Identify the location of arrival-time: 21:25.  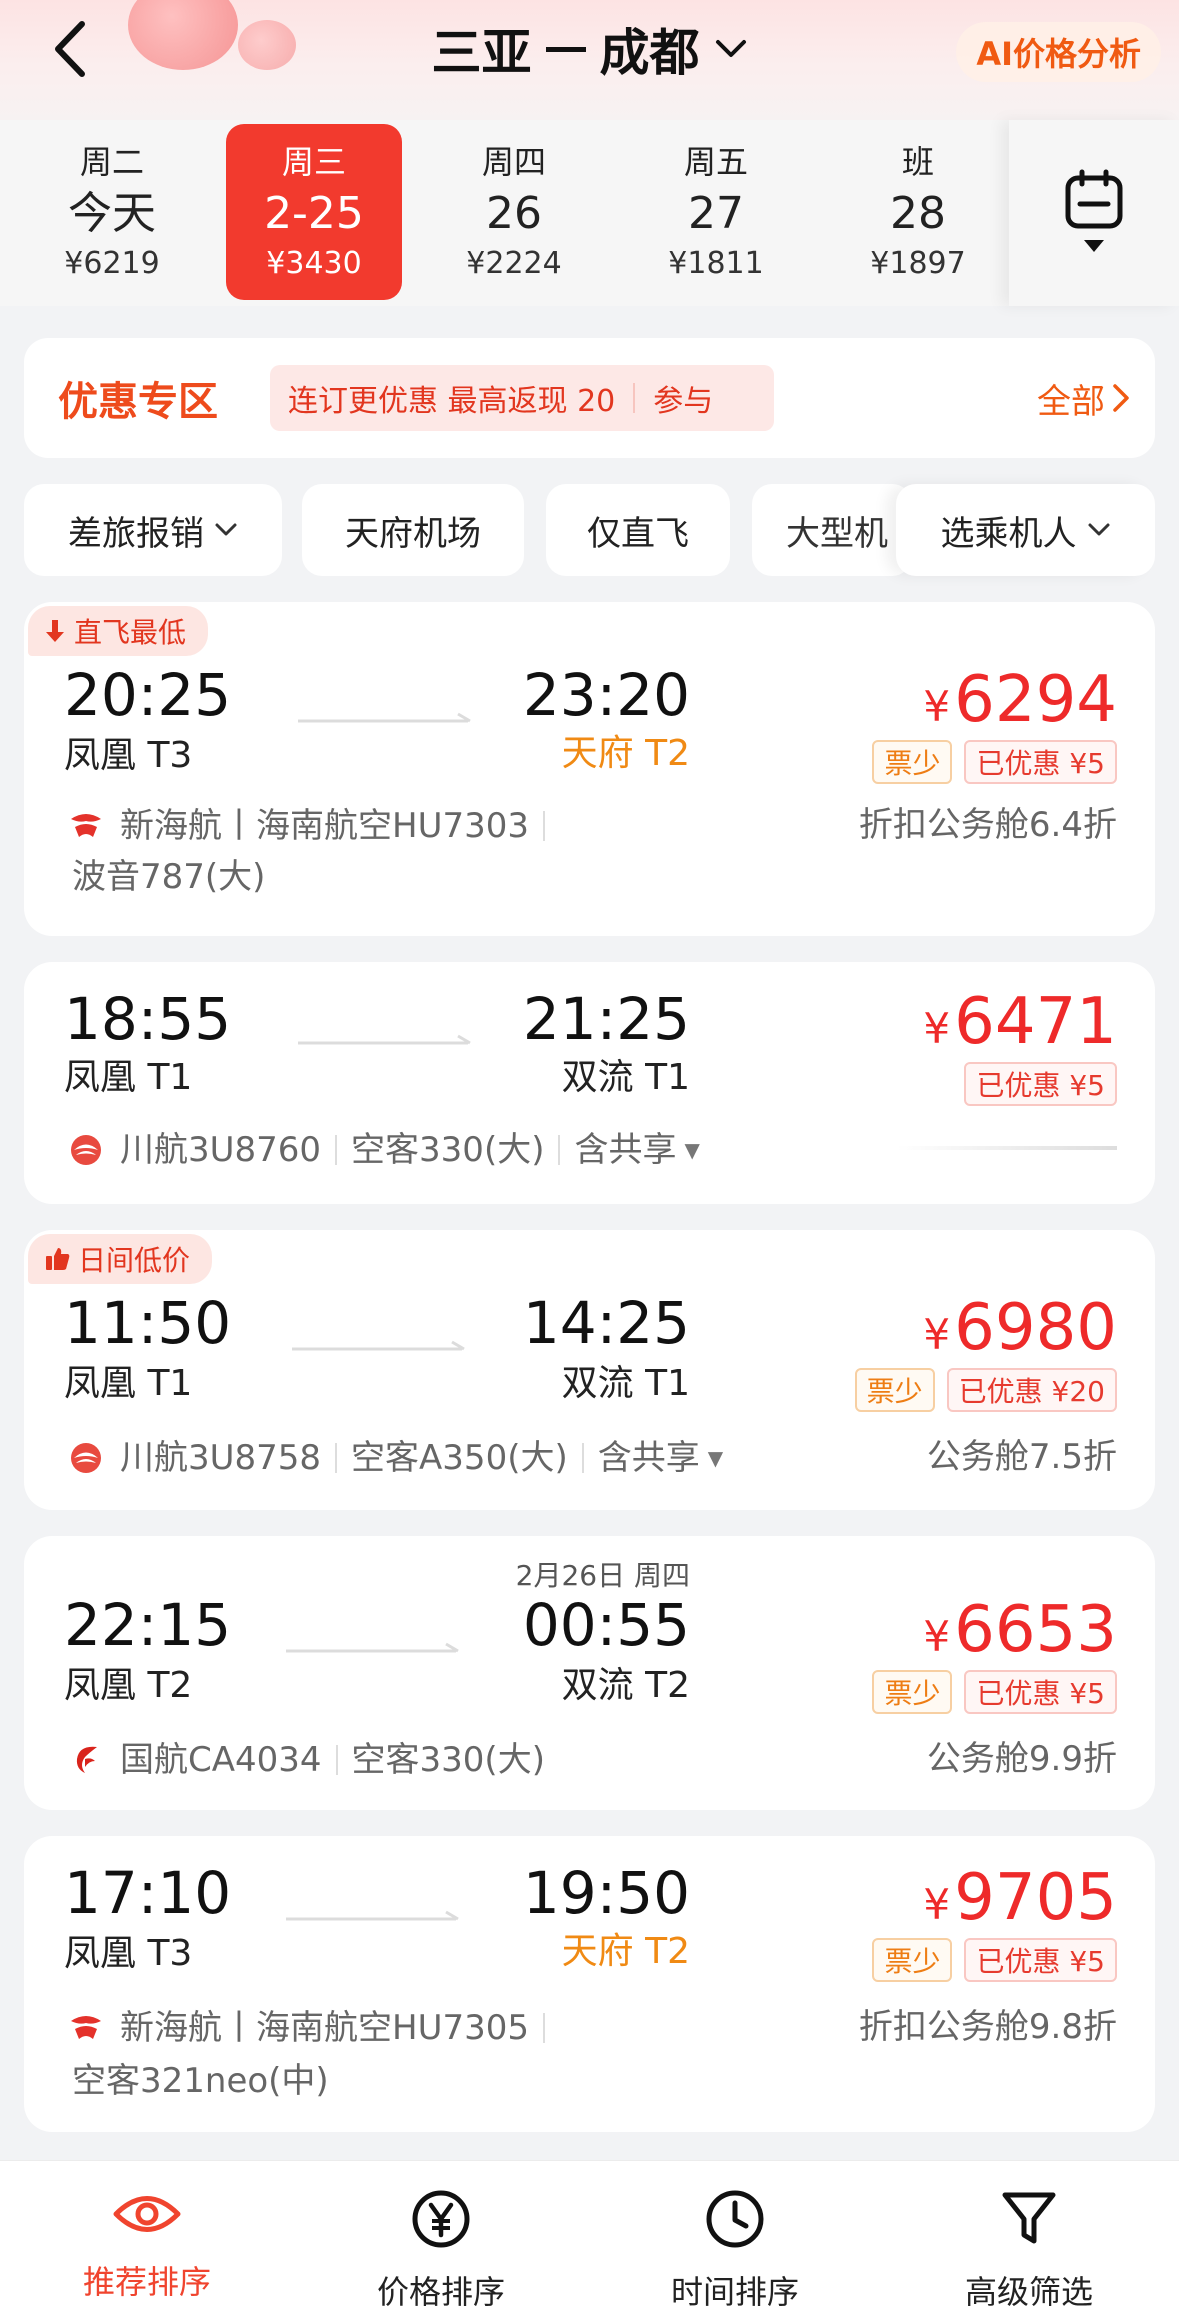
(606, 1019).